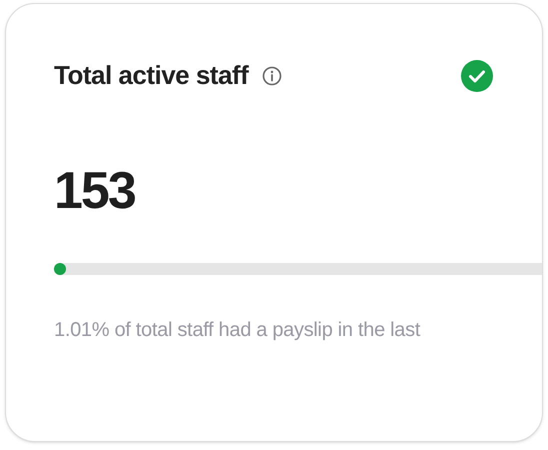 The height and width of the screenshot is (450, 548). Describe the element at coordinates (237, 330) in the screenshot. I see `caption-text: 1.01% of total staff had a payslip in the last` at that location.